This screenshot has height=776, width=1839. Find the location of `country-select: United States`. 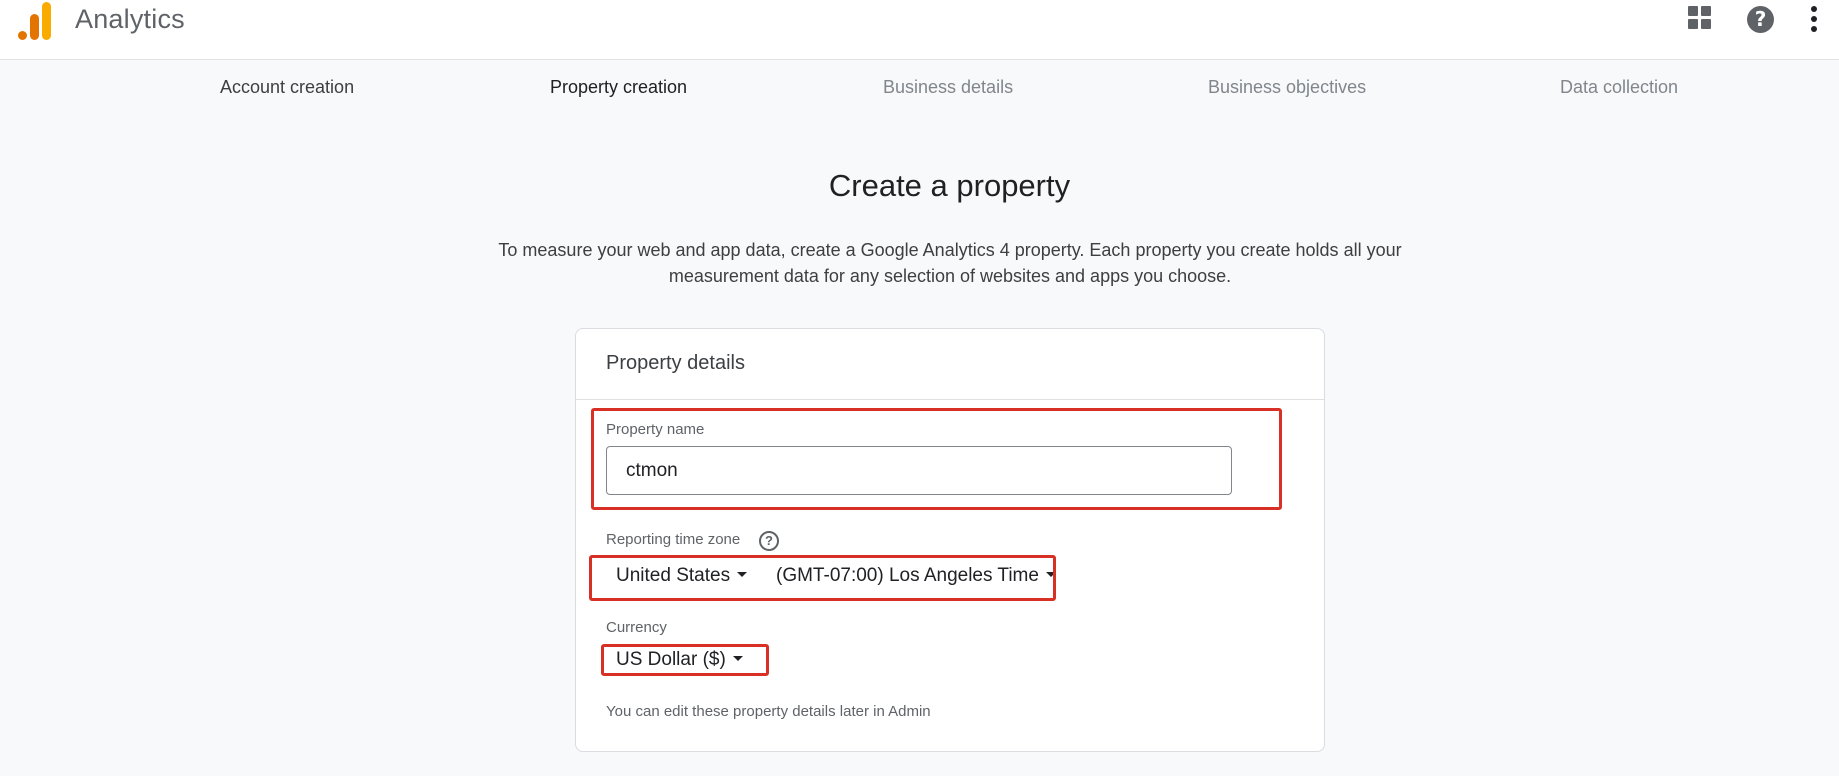

country-select: United States is located at coordinates (682, 576).